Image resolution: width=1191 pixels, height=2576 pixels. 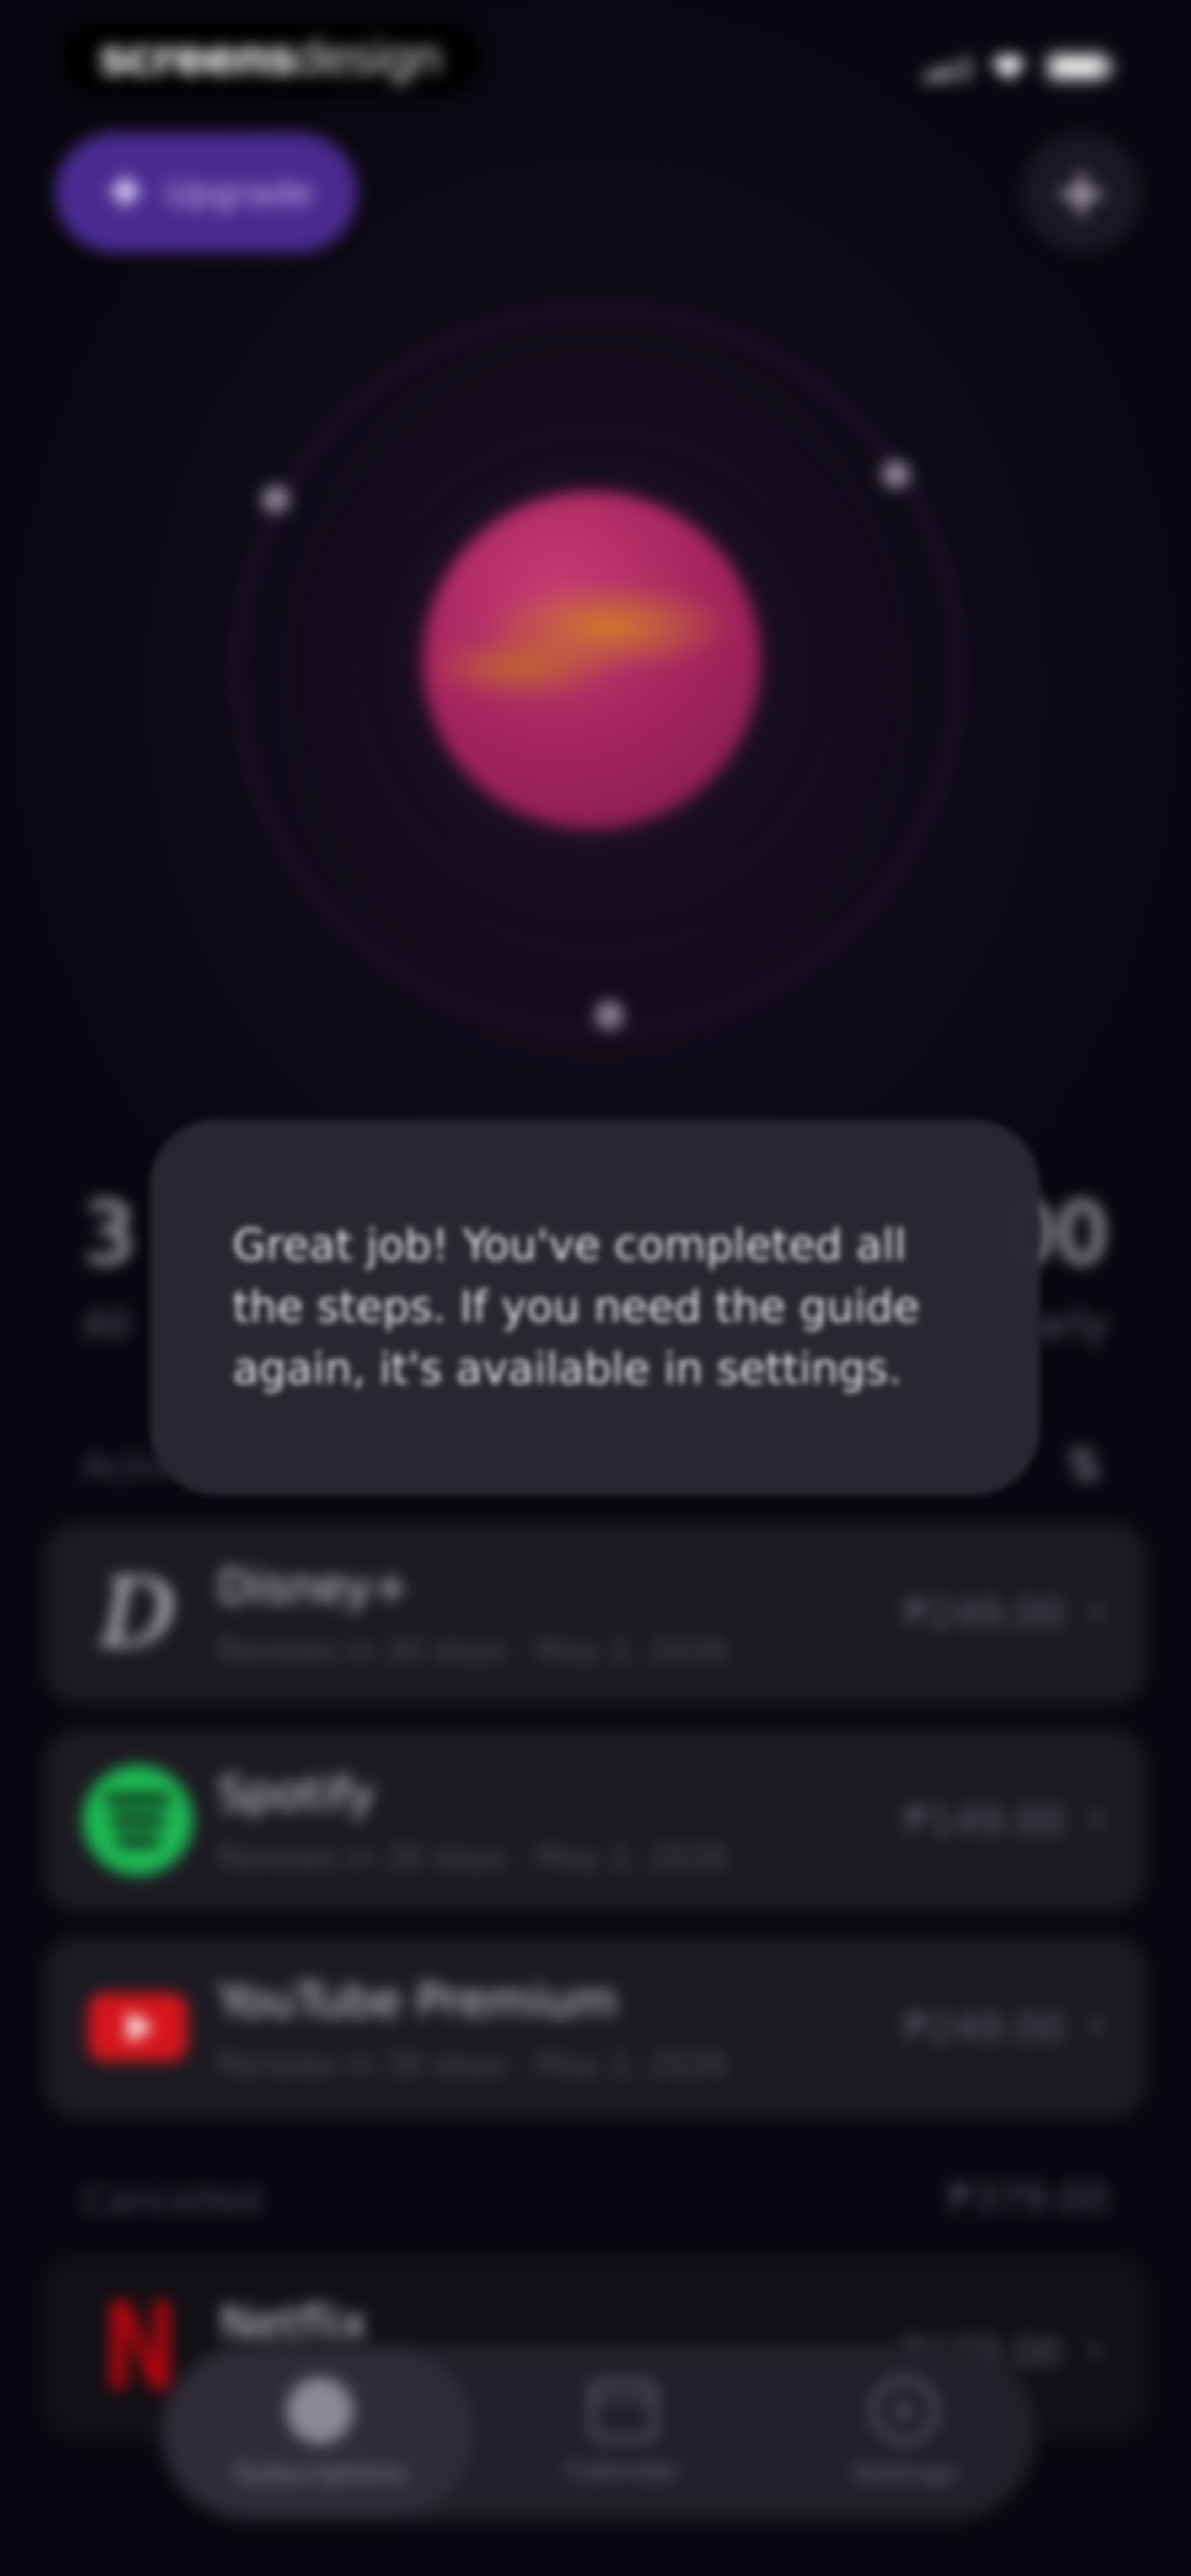 I want to click on tab-label: Calendar, so click(x=623, y=2470).